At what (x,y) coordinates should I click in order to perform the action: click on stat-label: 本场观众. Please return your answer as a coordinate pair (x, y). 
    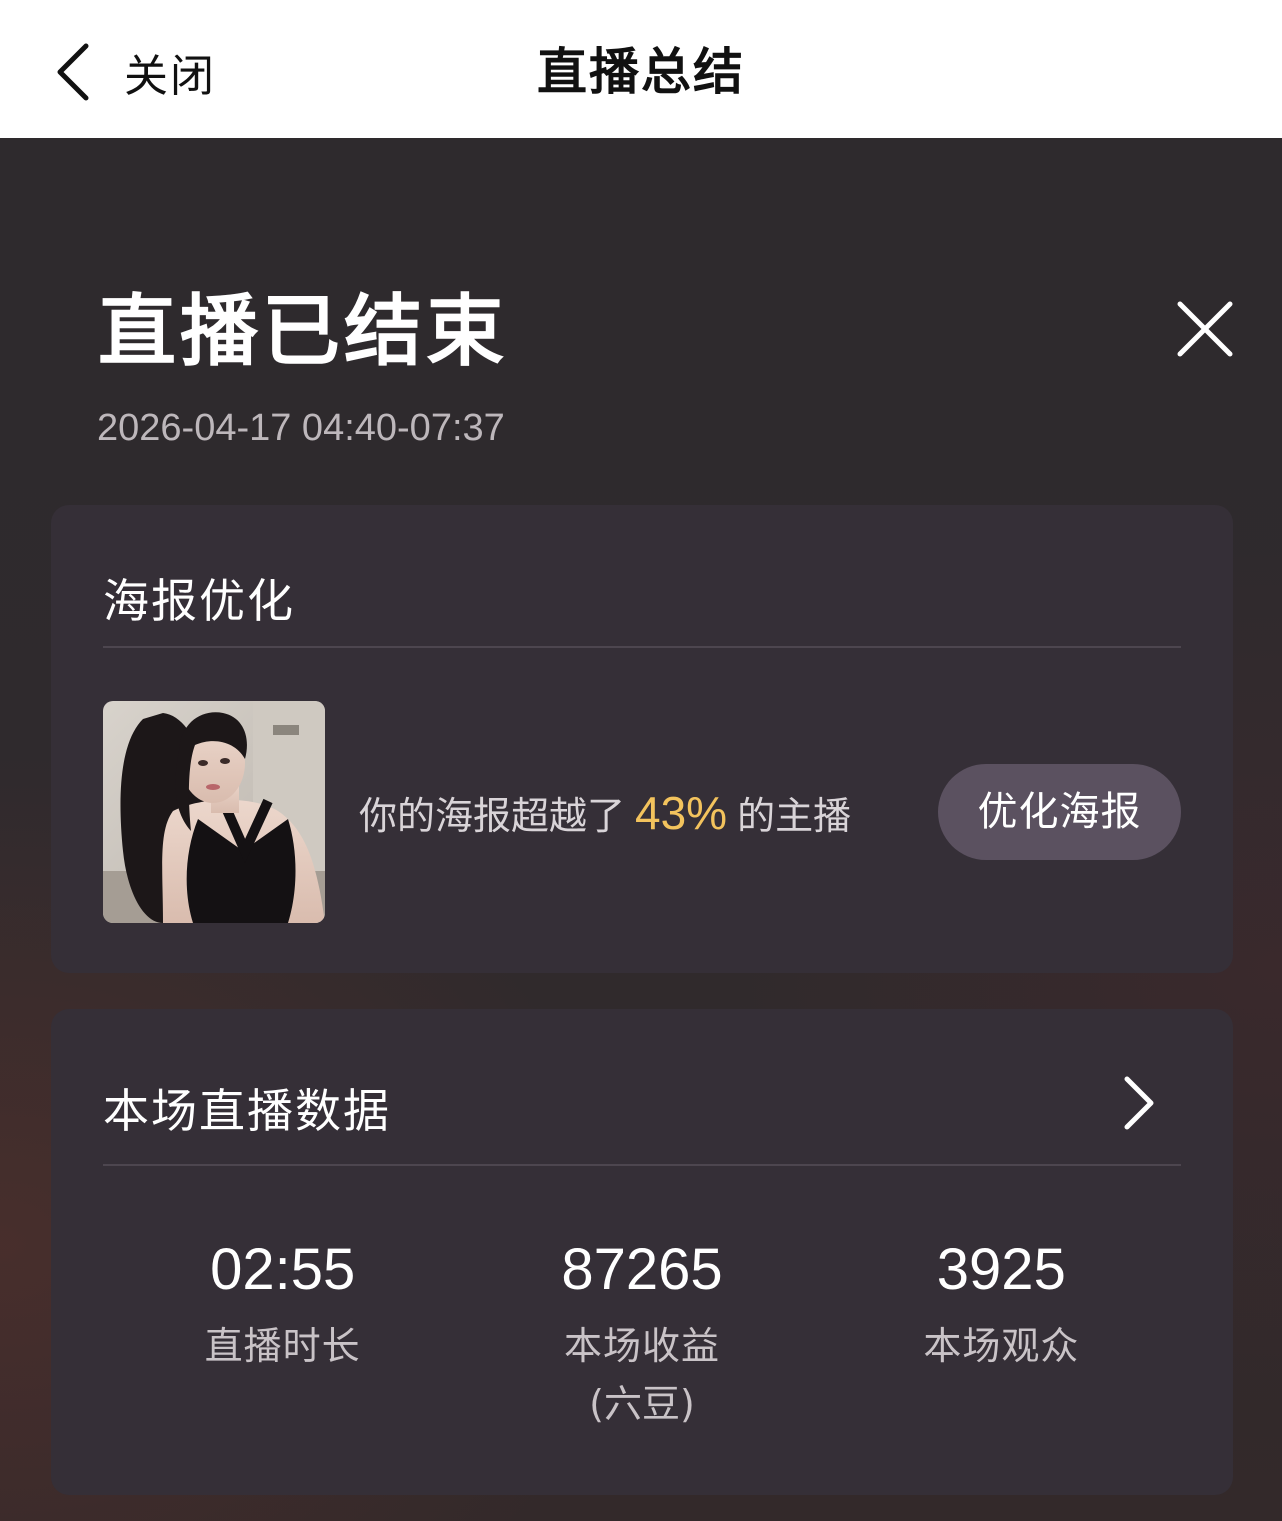
    Looking at the image, I should click on (1001, 1346).